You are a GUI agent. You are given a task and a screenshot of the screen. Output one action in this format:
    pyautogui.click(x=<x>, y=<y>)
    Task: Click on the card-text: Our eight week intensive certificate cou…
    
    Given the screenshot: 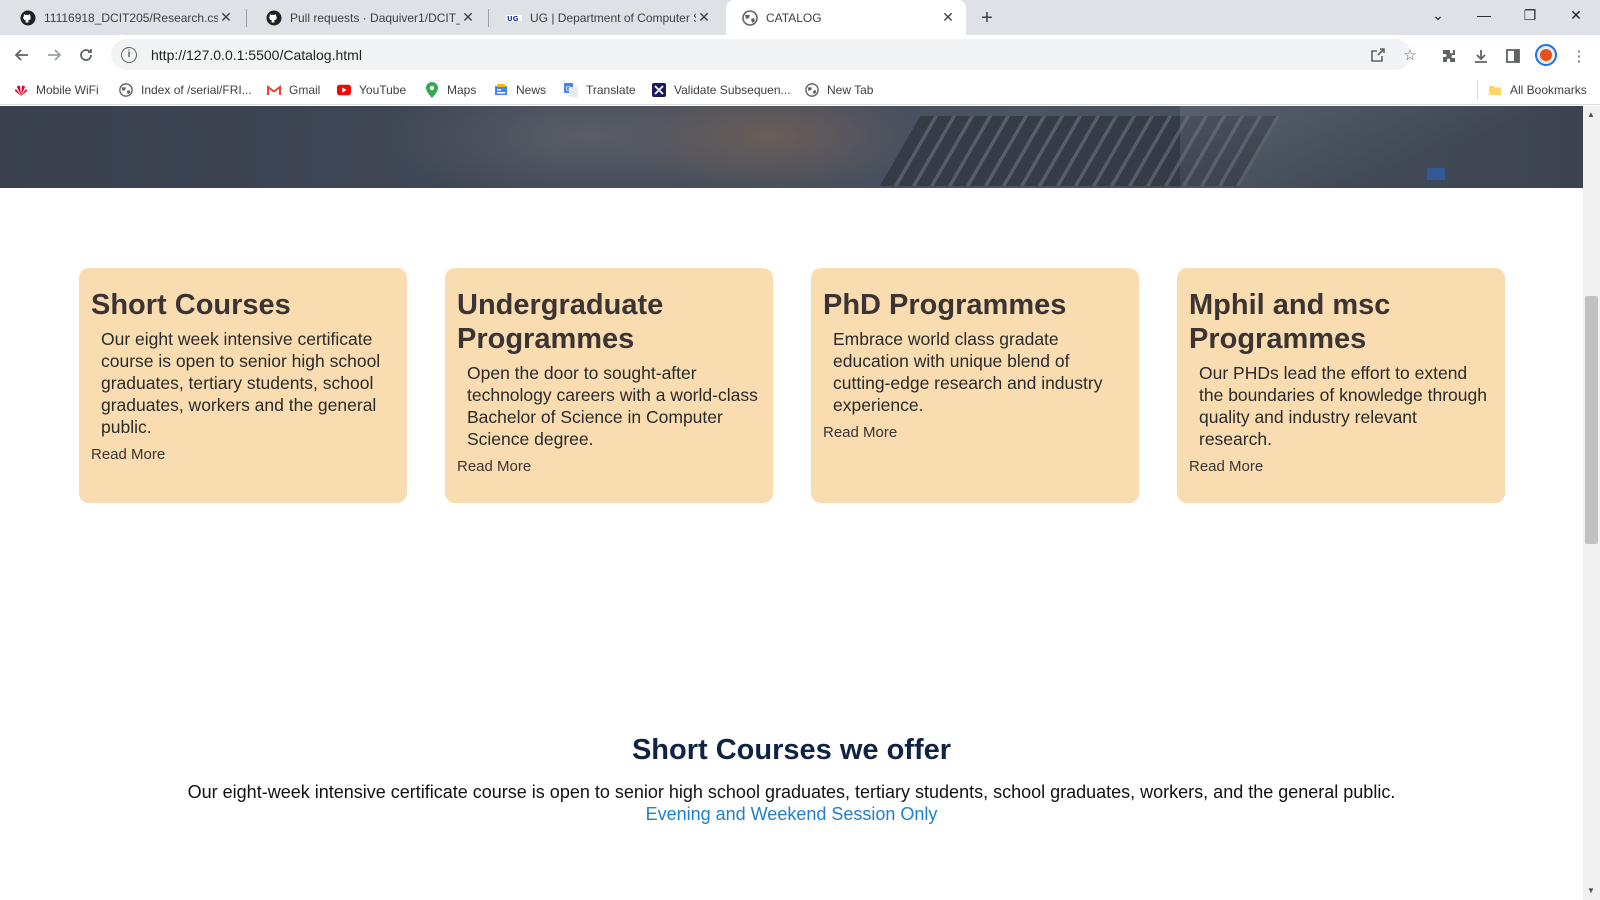 What is the action you would take?
    pyautogui.click(x=241, y=383)
    